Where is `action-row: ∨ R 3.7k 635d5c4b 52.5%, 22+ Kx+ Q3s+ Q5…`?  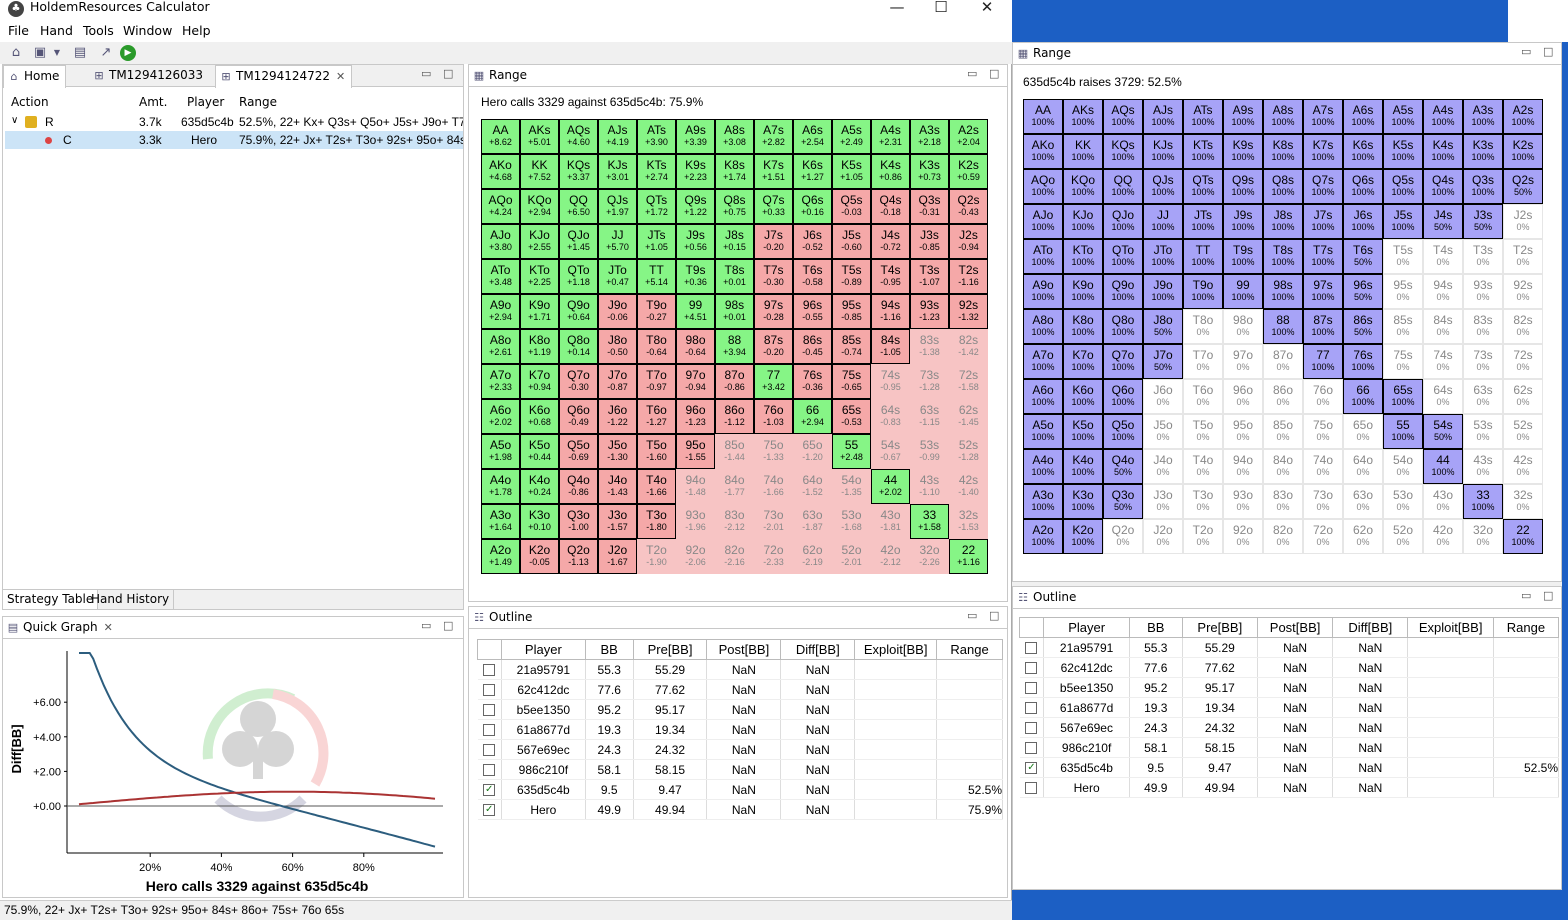
action-row: ∨ R 3.7k 635d5c4b 52.5%, 22+ Kx+ Q3s+ Q5… is located at coordinates (234, 122).